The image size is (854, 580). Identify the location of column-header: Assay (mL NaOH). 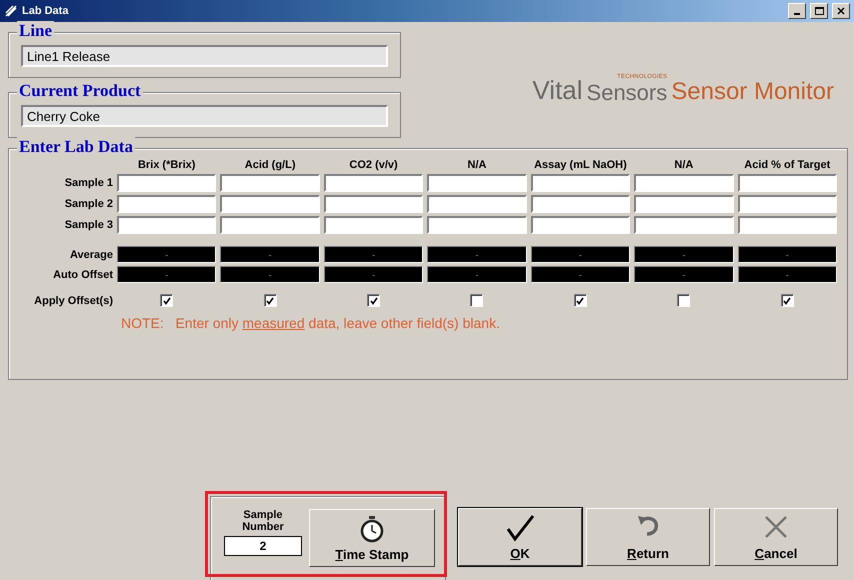
(580, 165).